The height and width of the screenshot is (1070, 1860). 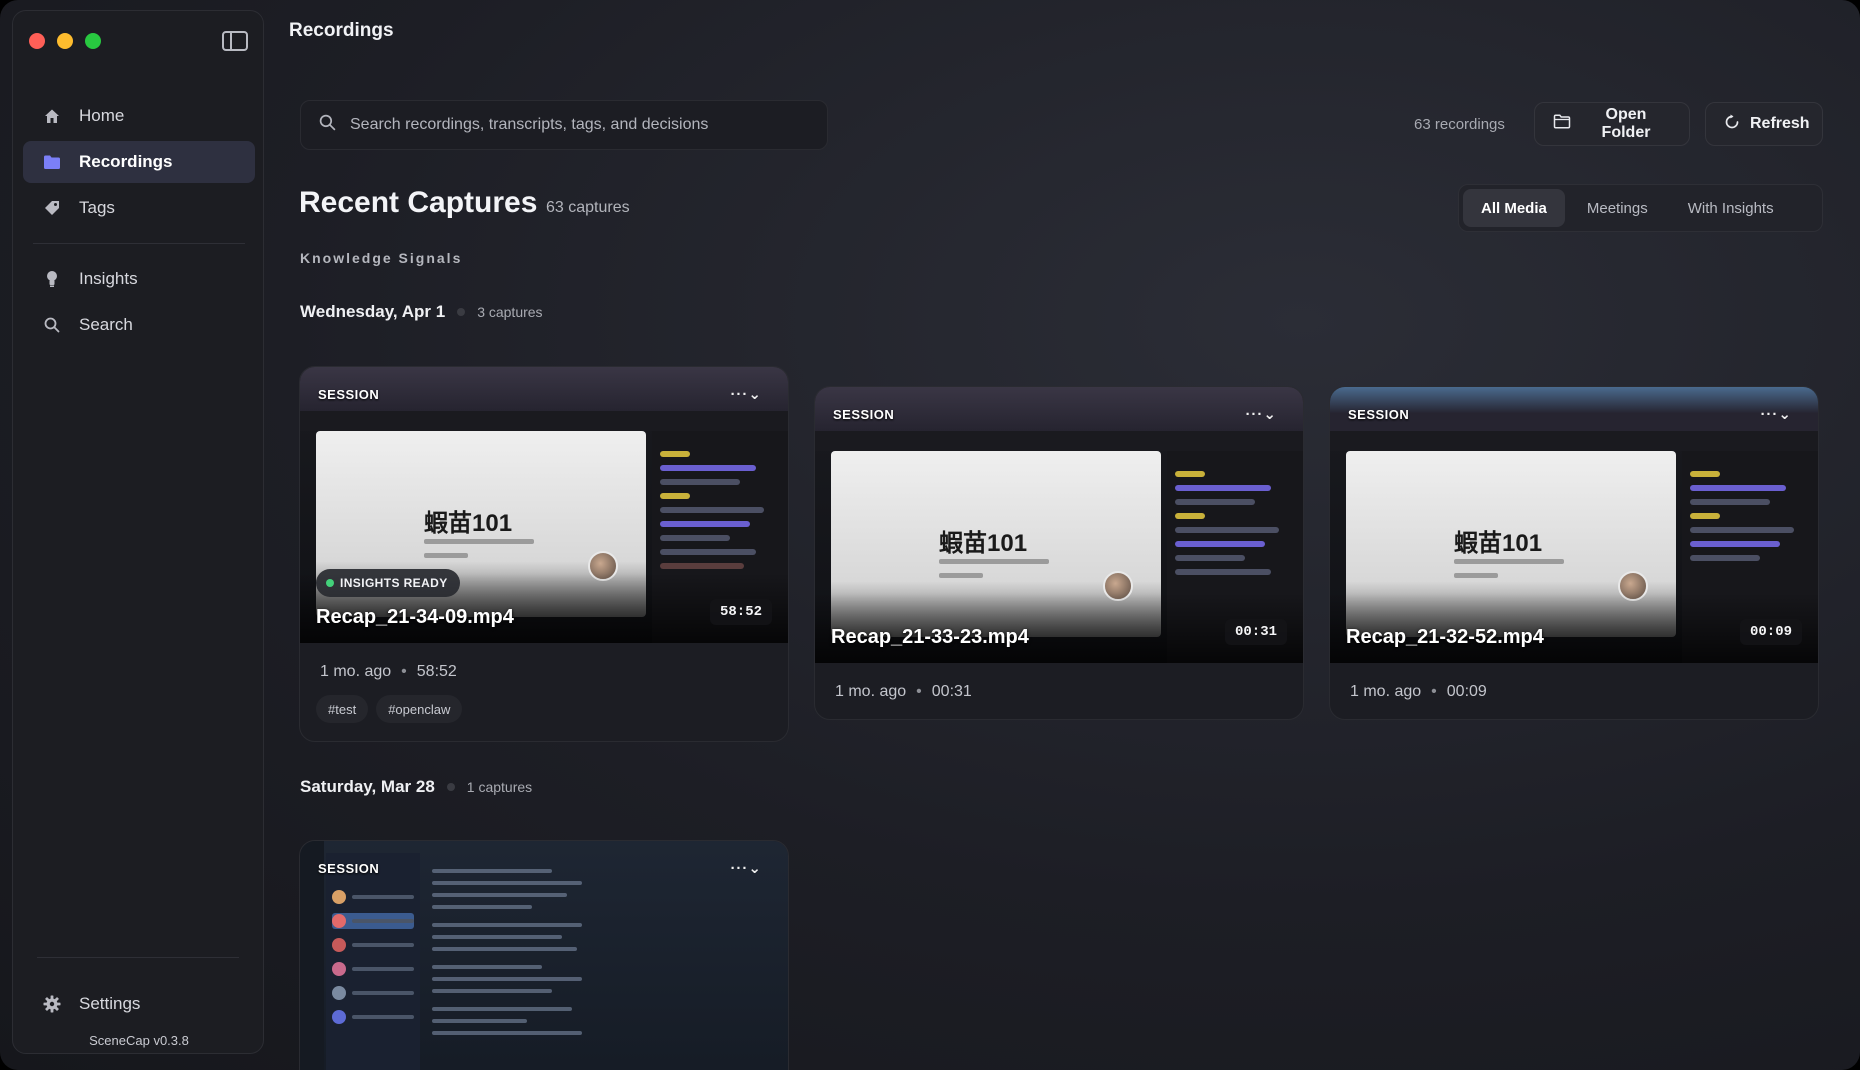 What do you see at coordinates (139, 279) in the screenshot?
I see `sidebar-item-insights: Insights` at bounding box center [139, 279].